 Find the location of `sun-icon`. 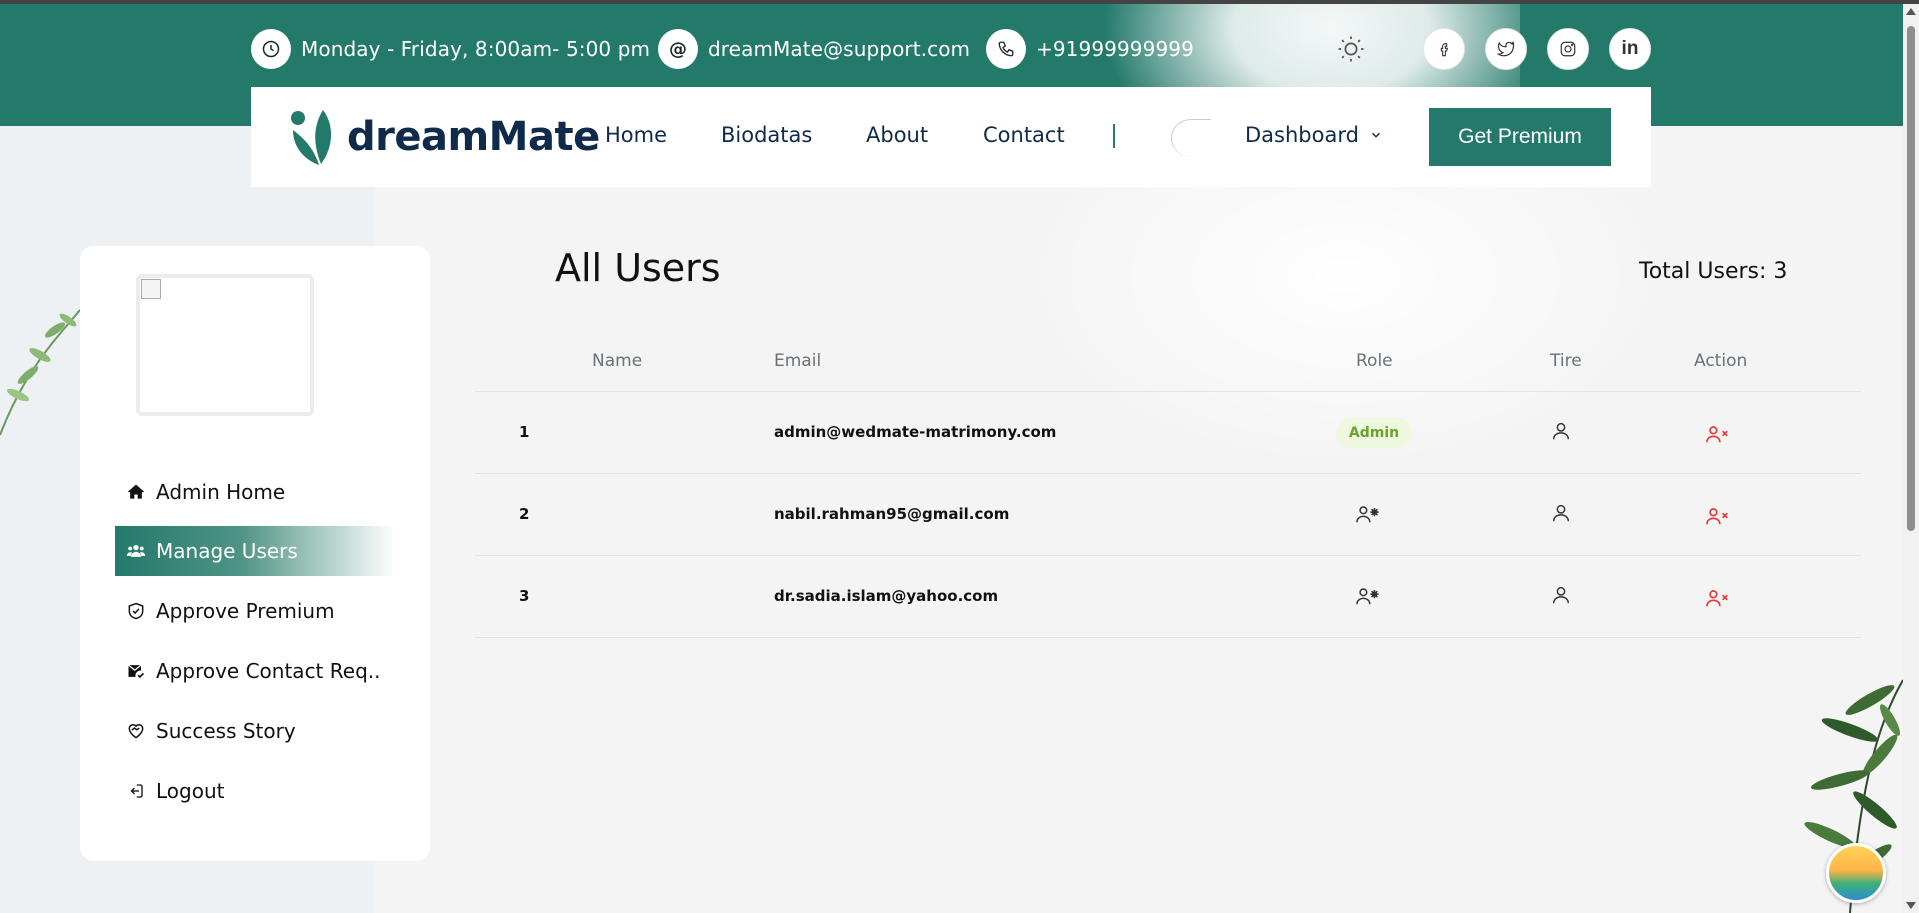

sun-icon is located at coordinates (1351, 49).